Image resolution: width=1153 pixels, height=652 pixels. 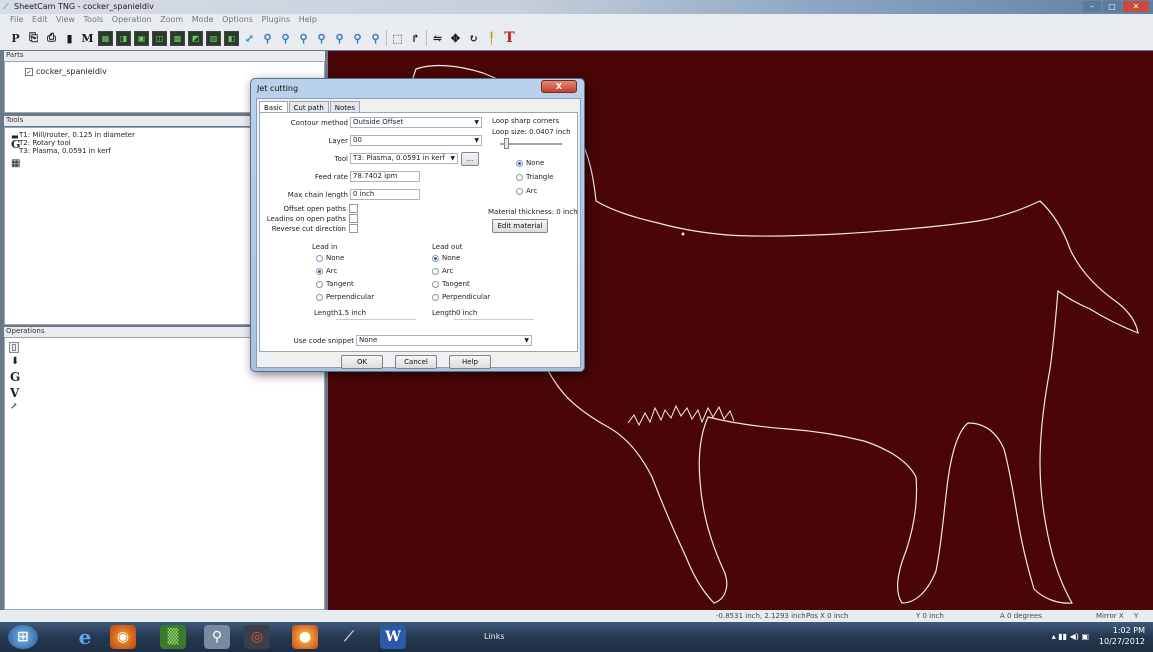 What do you see at coordinates (87, 38) in the screenshot?
I see `m-button: M` at bounding box center [87, 38].